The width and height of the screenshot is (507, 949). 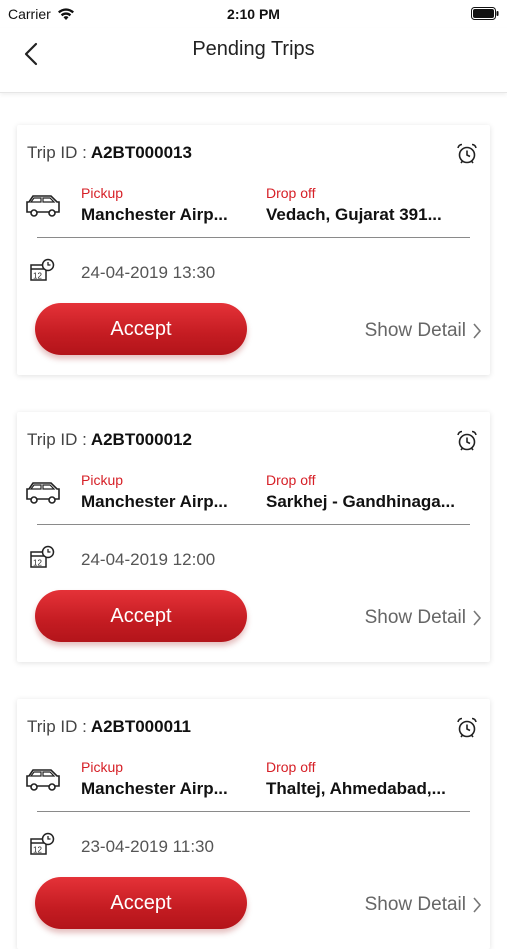 I want to click on trip-id-value: A2BT000011, so click(x=141, y=726).